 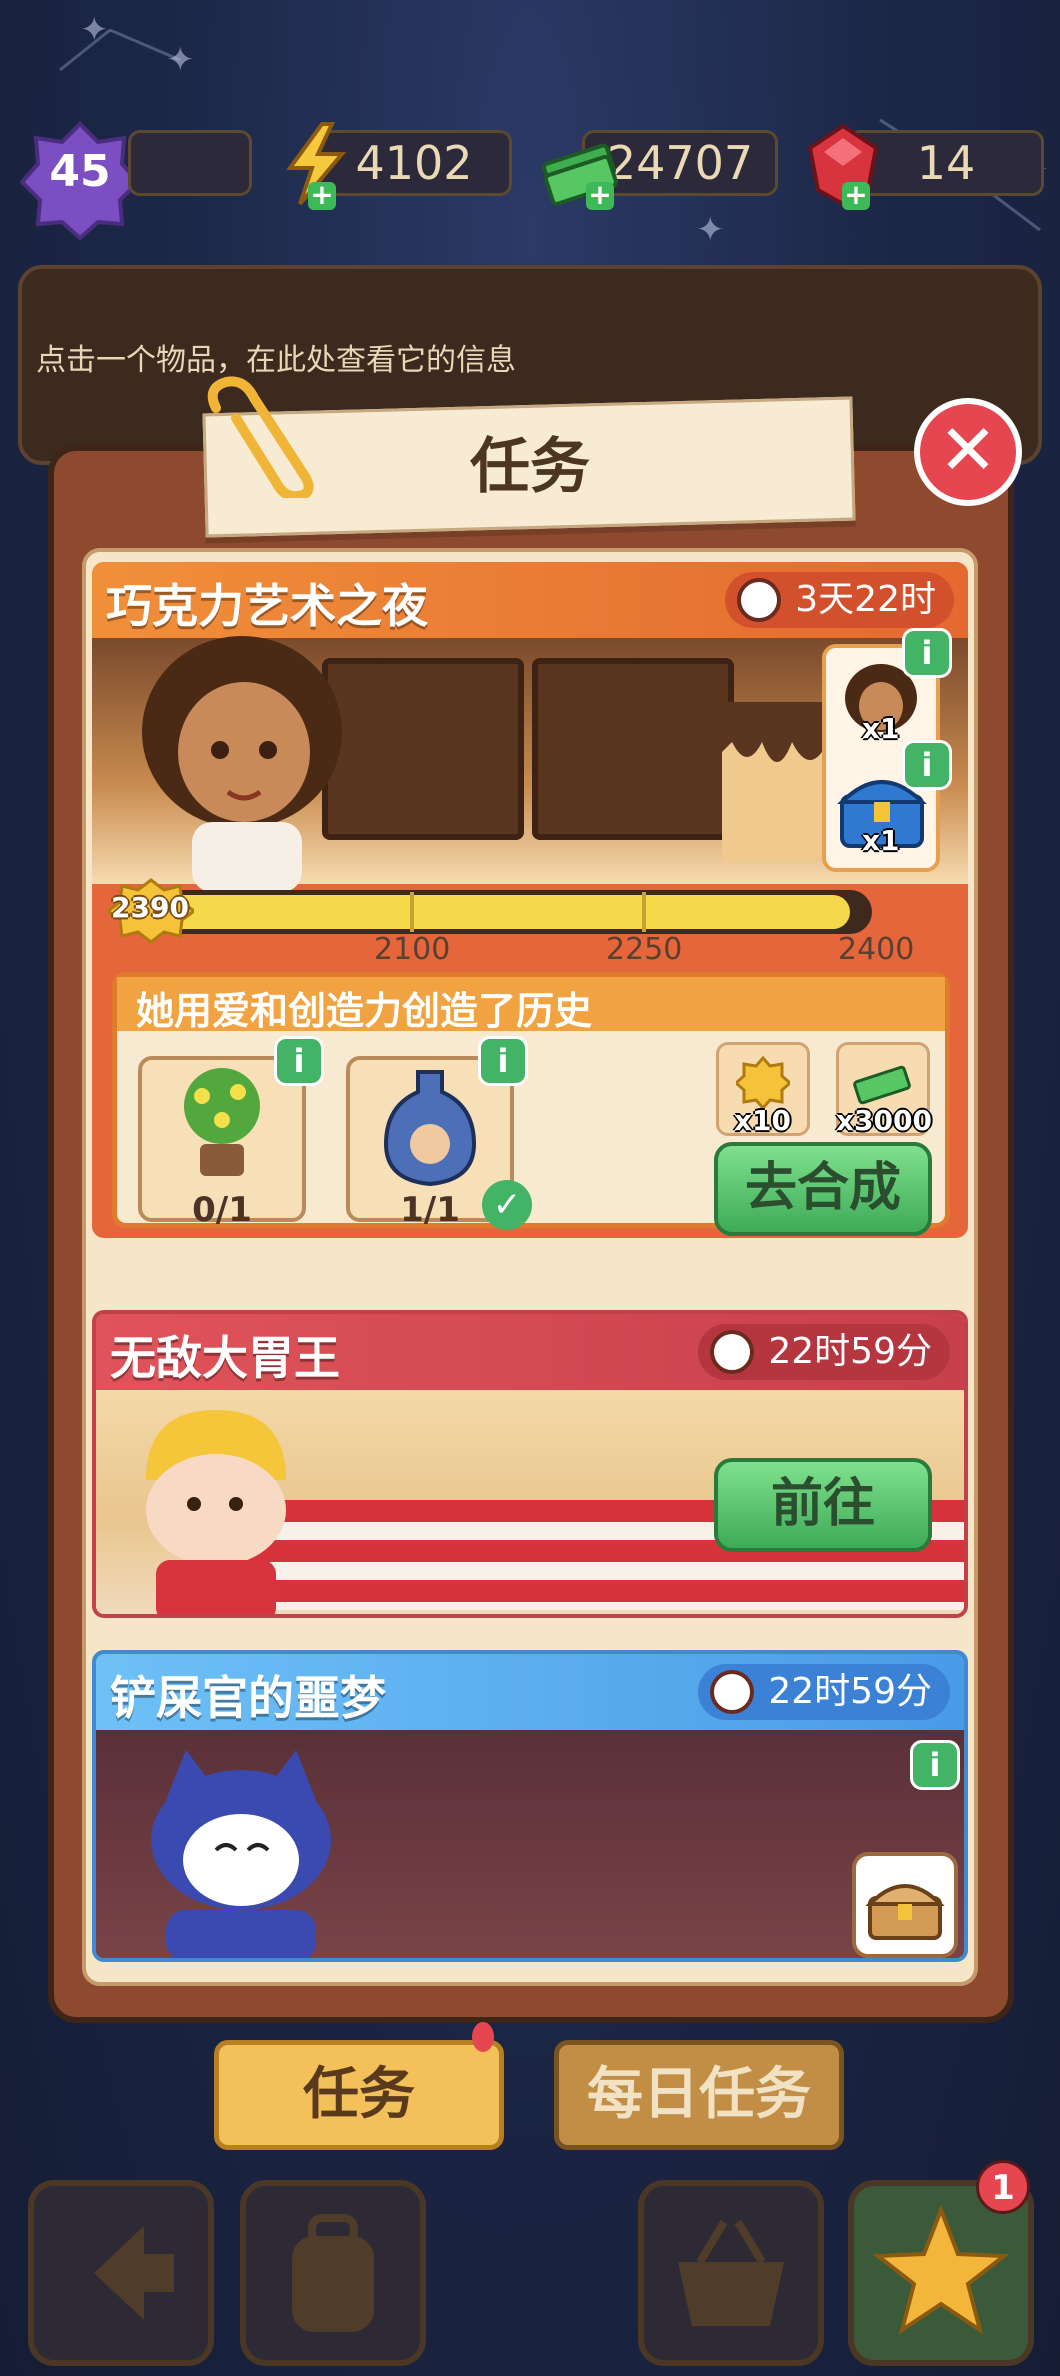 What do you see at coordinates (190, 163) in the screenshot?
I see `level-progress-bar` at bounding box center [190, 163].